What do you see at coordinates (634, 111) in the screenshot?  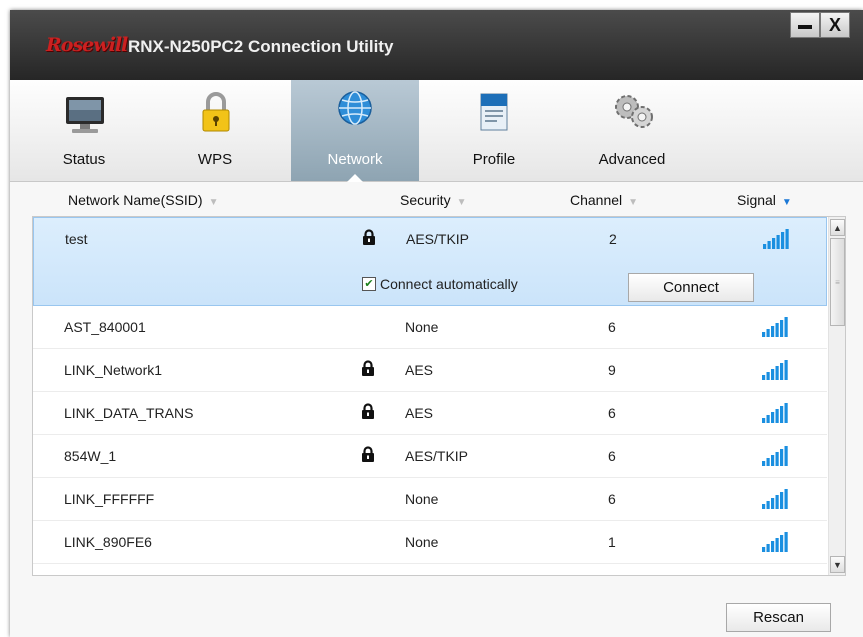 I see `gears-icon` at bounding box center [634, 111].